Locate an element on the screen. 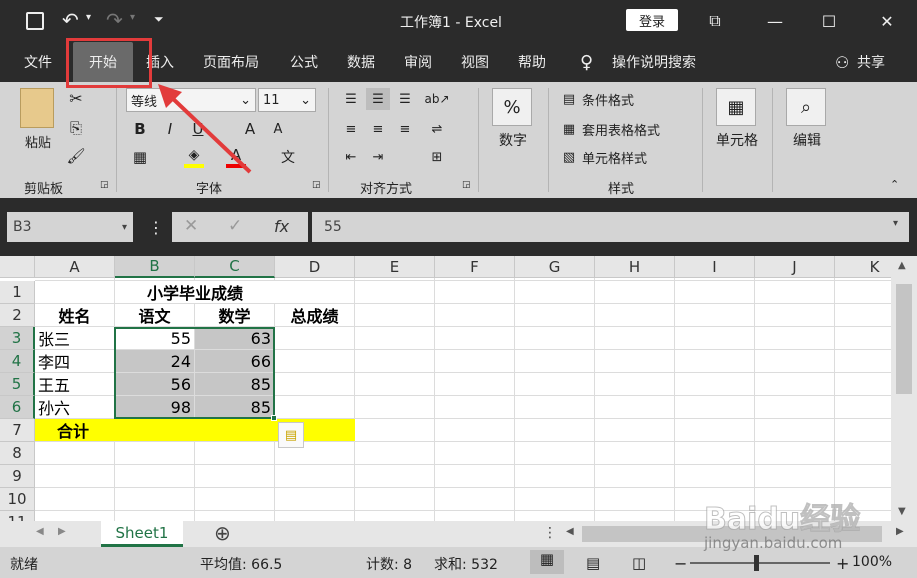 This screenshot has width=917, height=578. maximize-icon: ☐ is located at coordinates (829, 21).